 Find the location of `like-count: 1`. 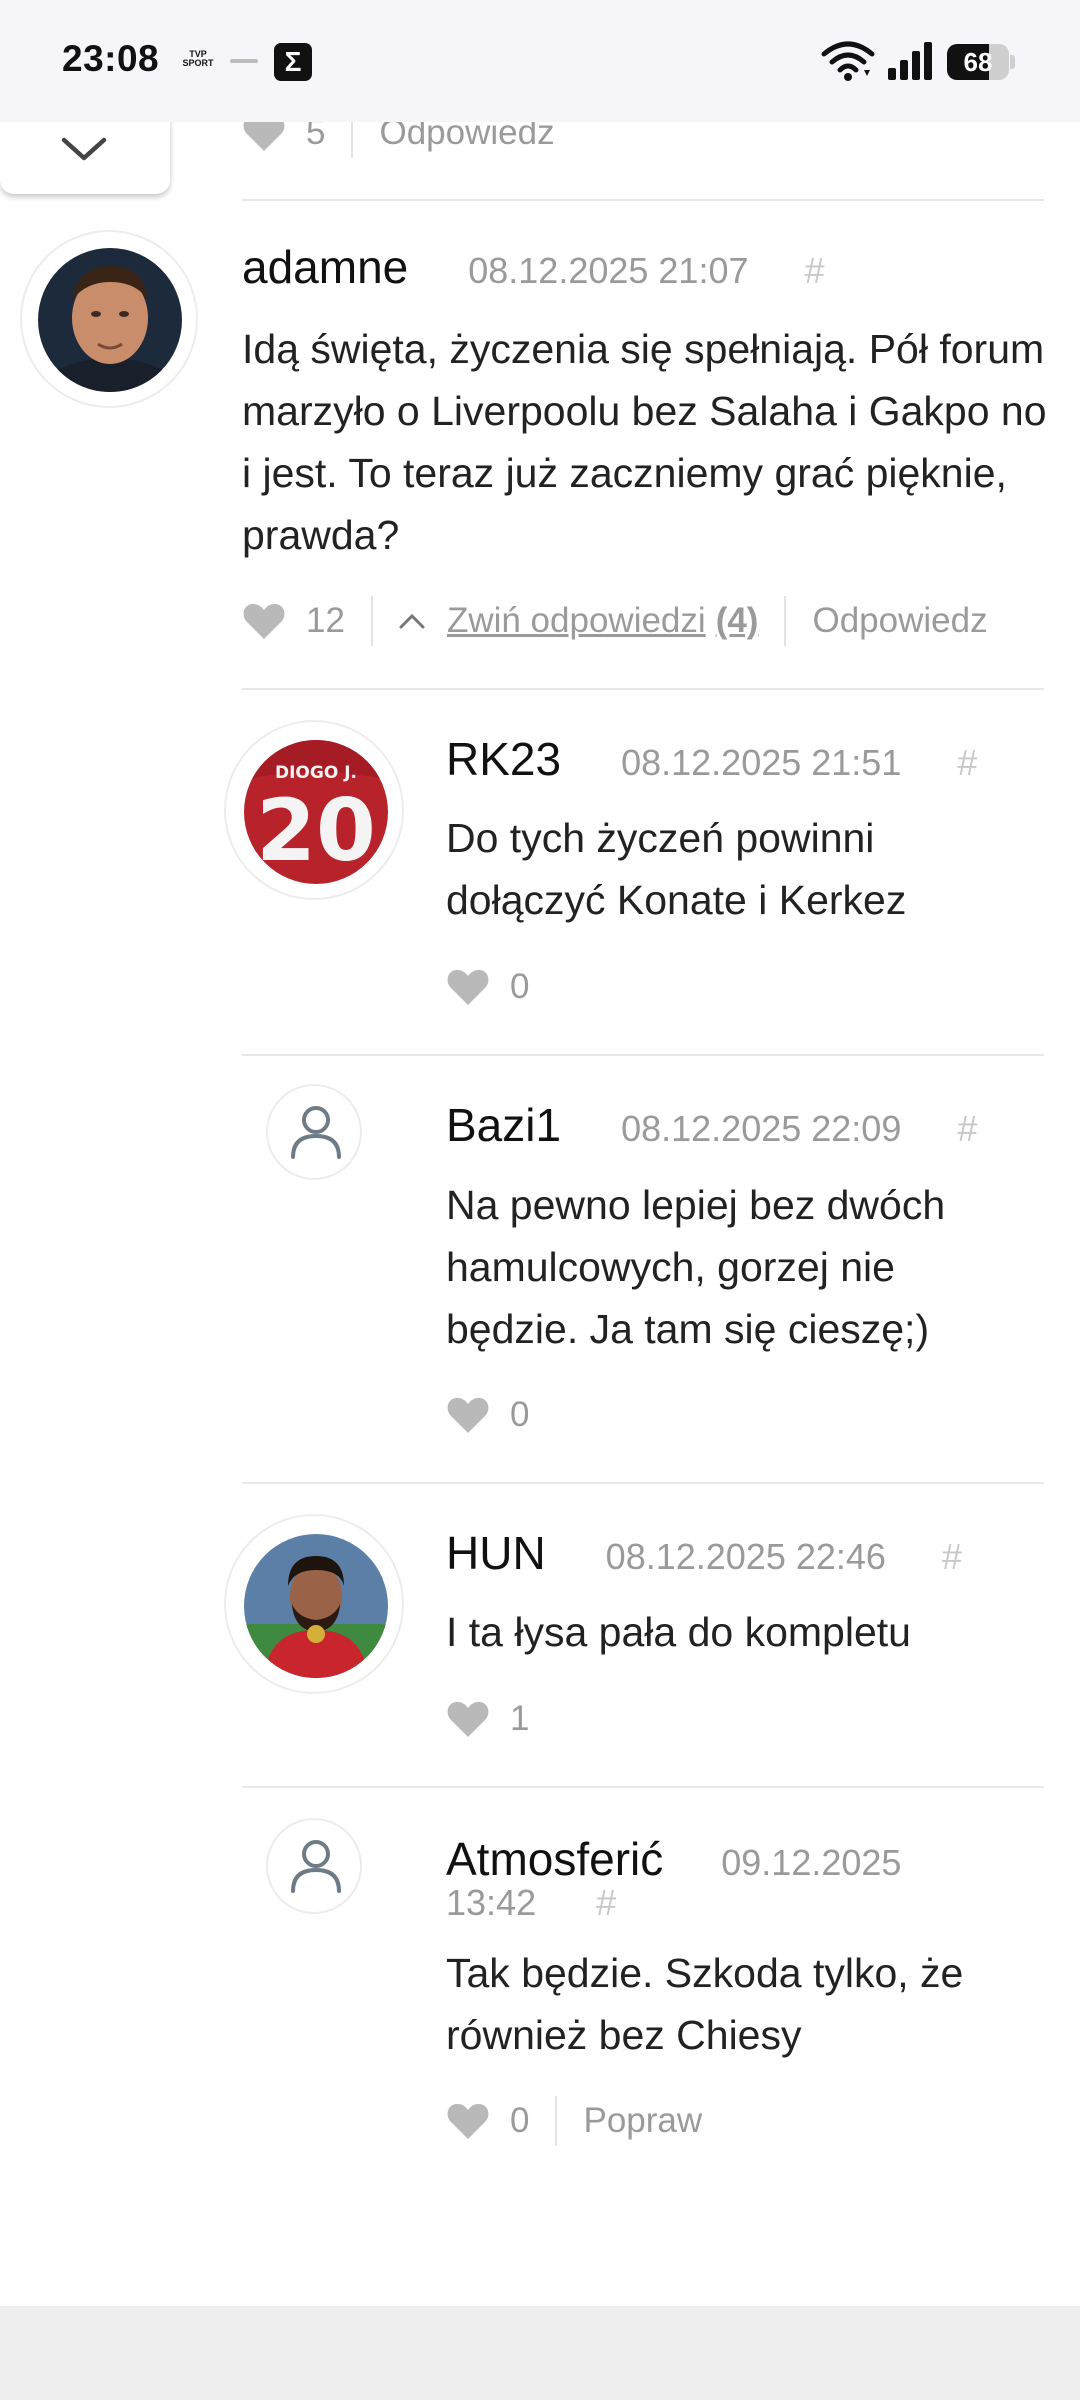

like-count: 1 is located at coordinates (520, 1718).